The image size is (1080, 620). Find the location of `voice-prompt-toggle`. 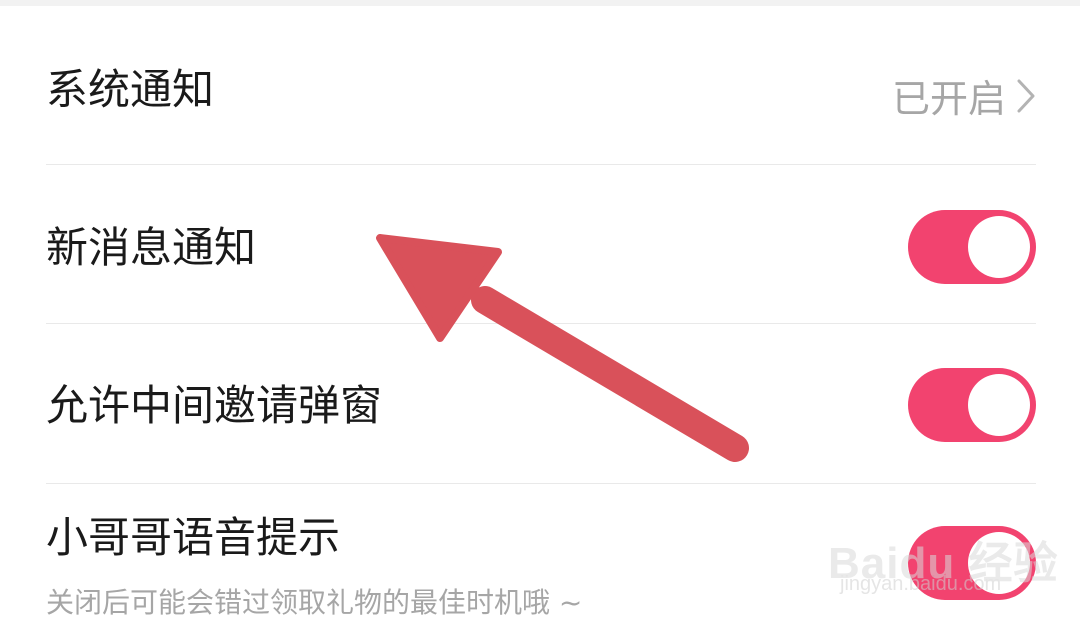

voice-prompt-toggle is located at coordinates (972, 563).